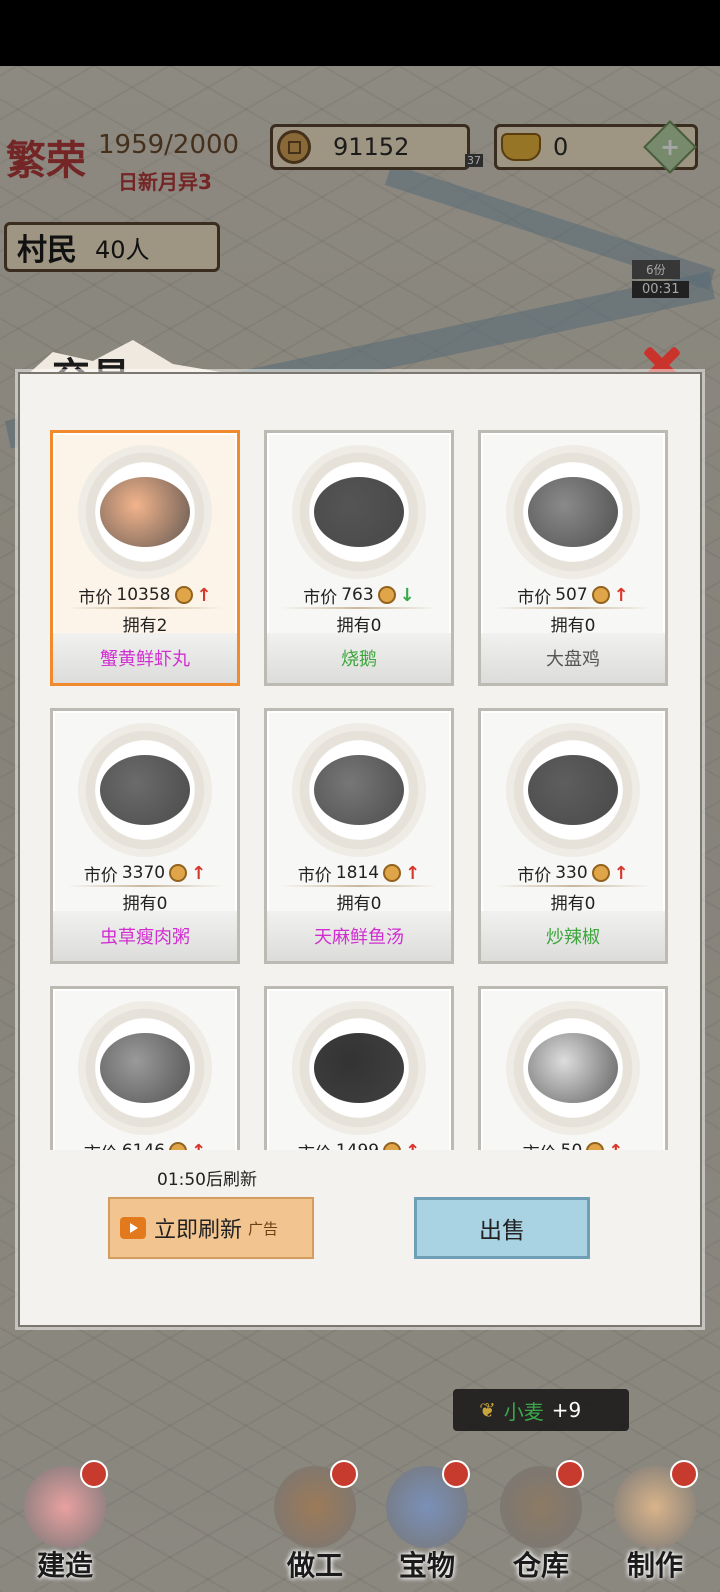 Image resolution: width=720 pixels, height=1592 pixels. I want to click on nav-treasure: 宝物, so click(427, 1521).